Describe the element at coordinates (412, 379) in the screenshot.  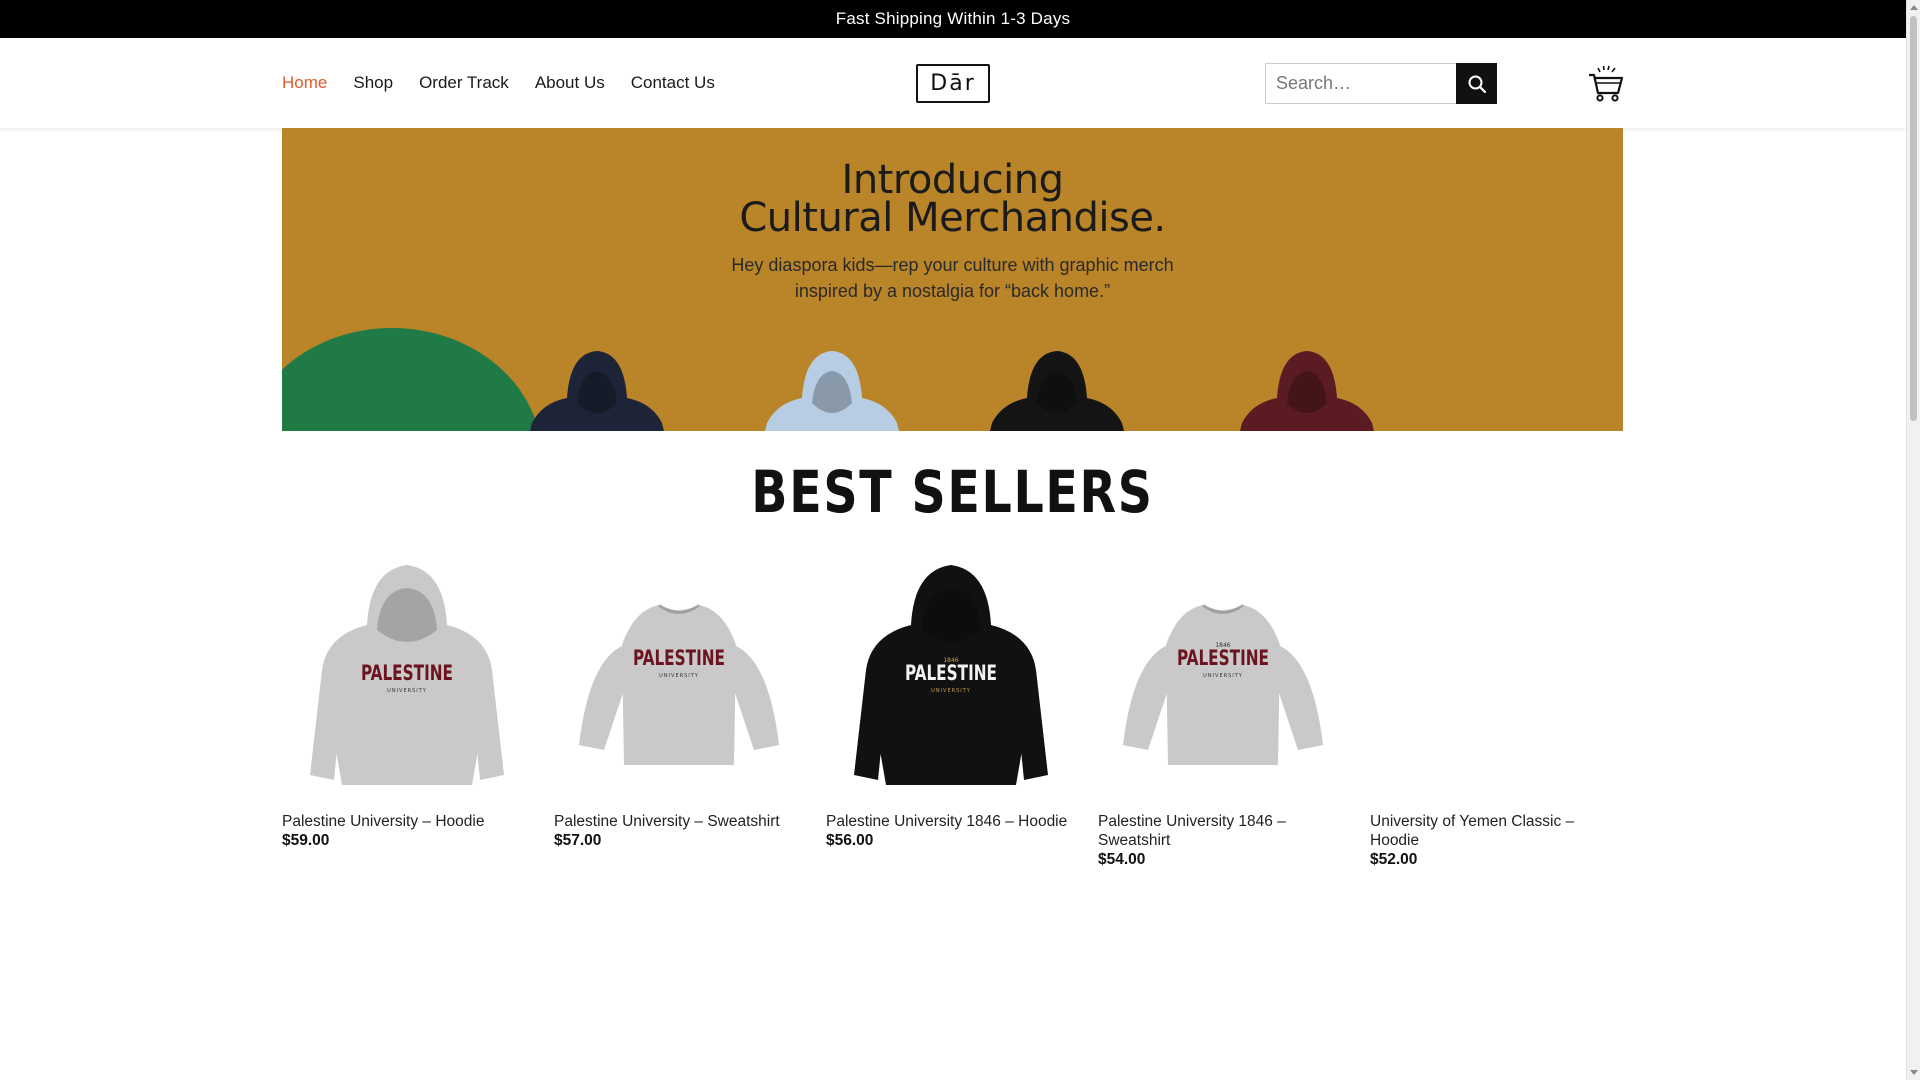
I see `banner-green-shape` at that location.